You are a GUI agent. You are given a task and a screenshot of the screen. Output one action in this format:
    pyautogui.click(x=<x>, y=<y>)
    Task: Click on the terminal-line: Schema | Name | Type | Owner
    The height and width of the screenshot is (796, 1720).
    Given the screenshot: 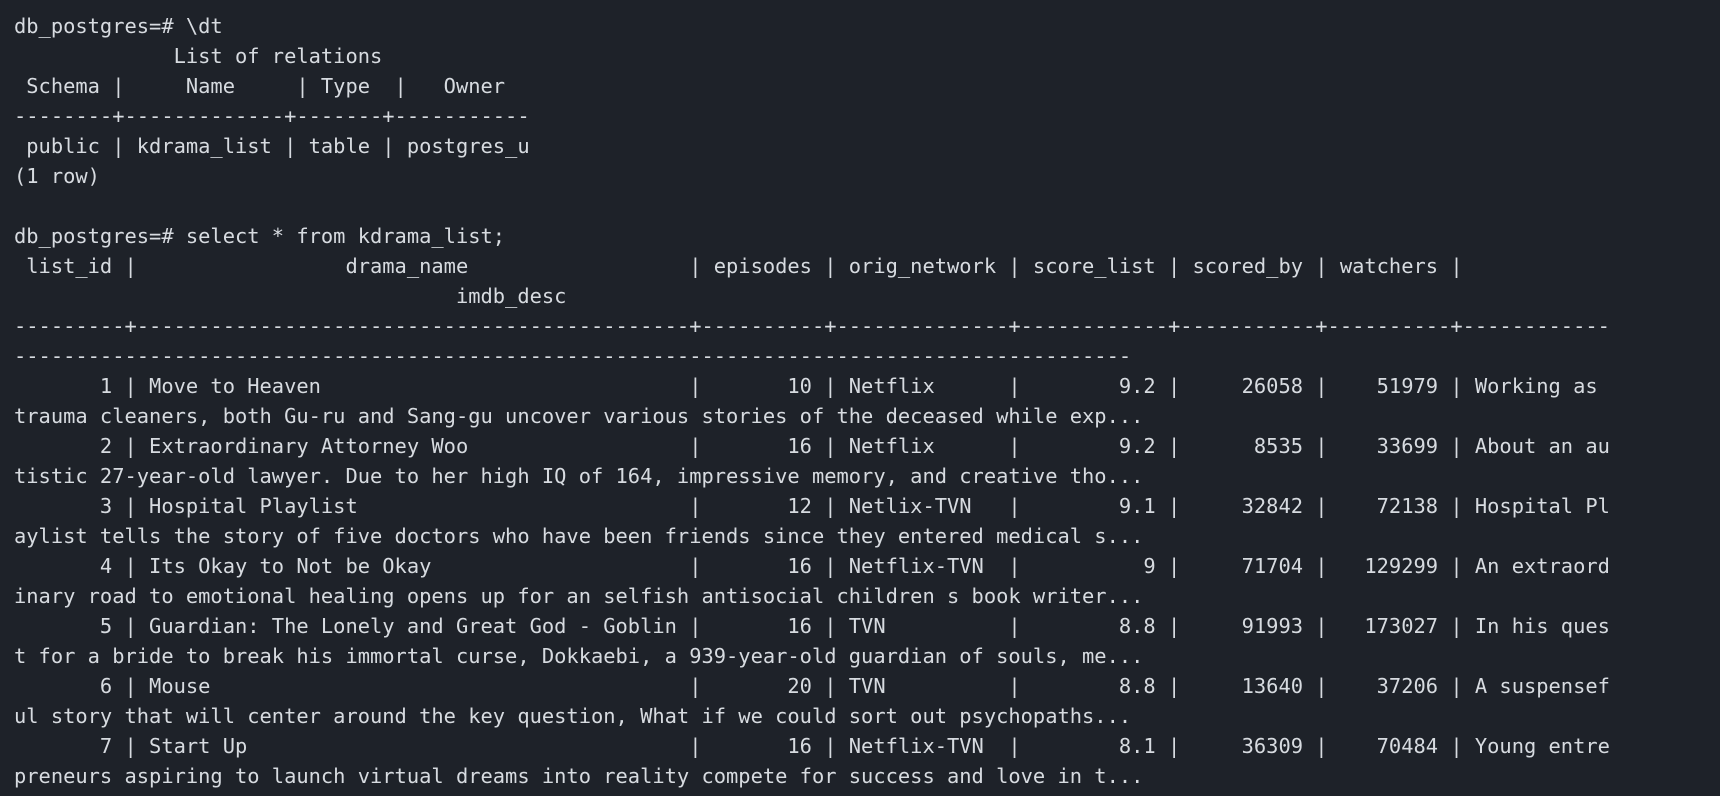 What is the action you would take?
    pyautogui.click(x=260, y=86)
    